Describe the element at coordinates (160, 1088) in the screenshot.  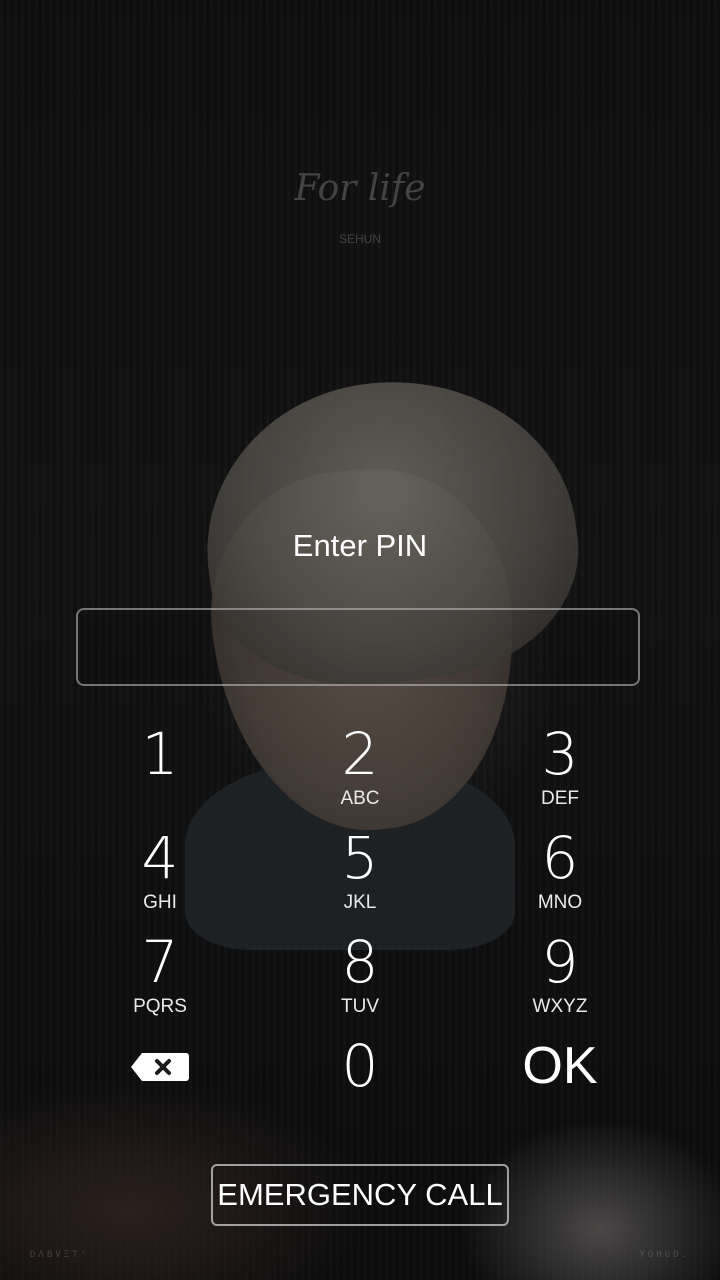
I see `backspace-button` at that location.